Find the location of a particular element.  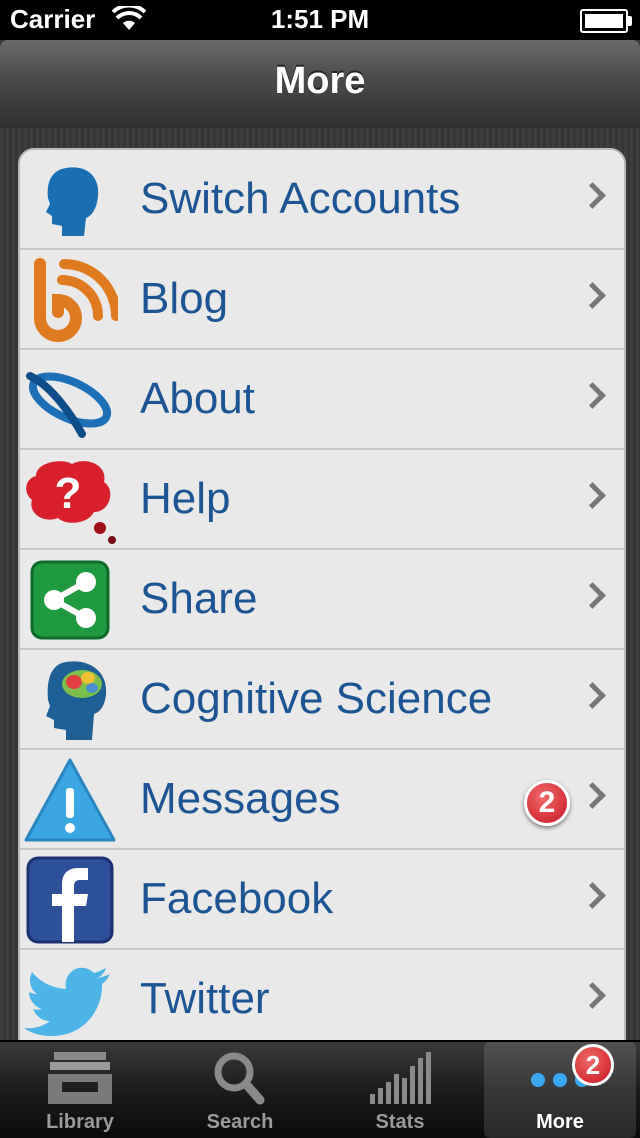

tab-more: 2 More is located at coordinates (560, 1090).